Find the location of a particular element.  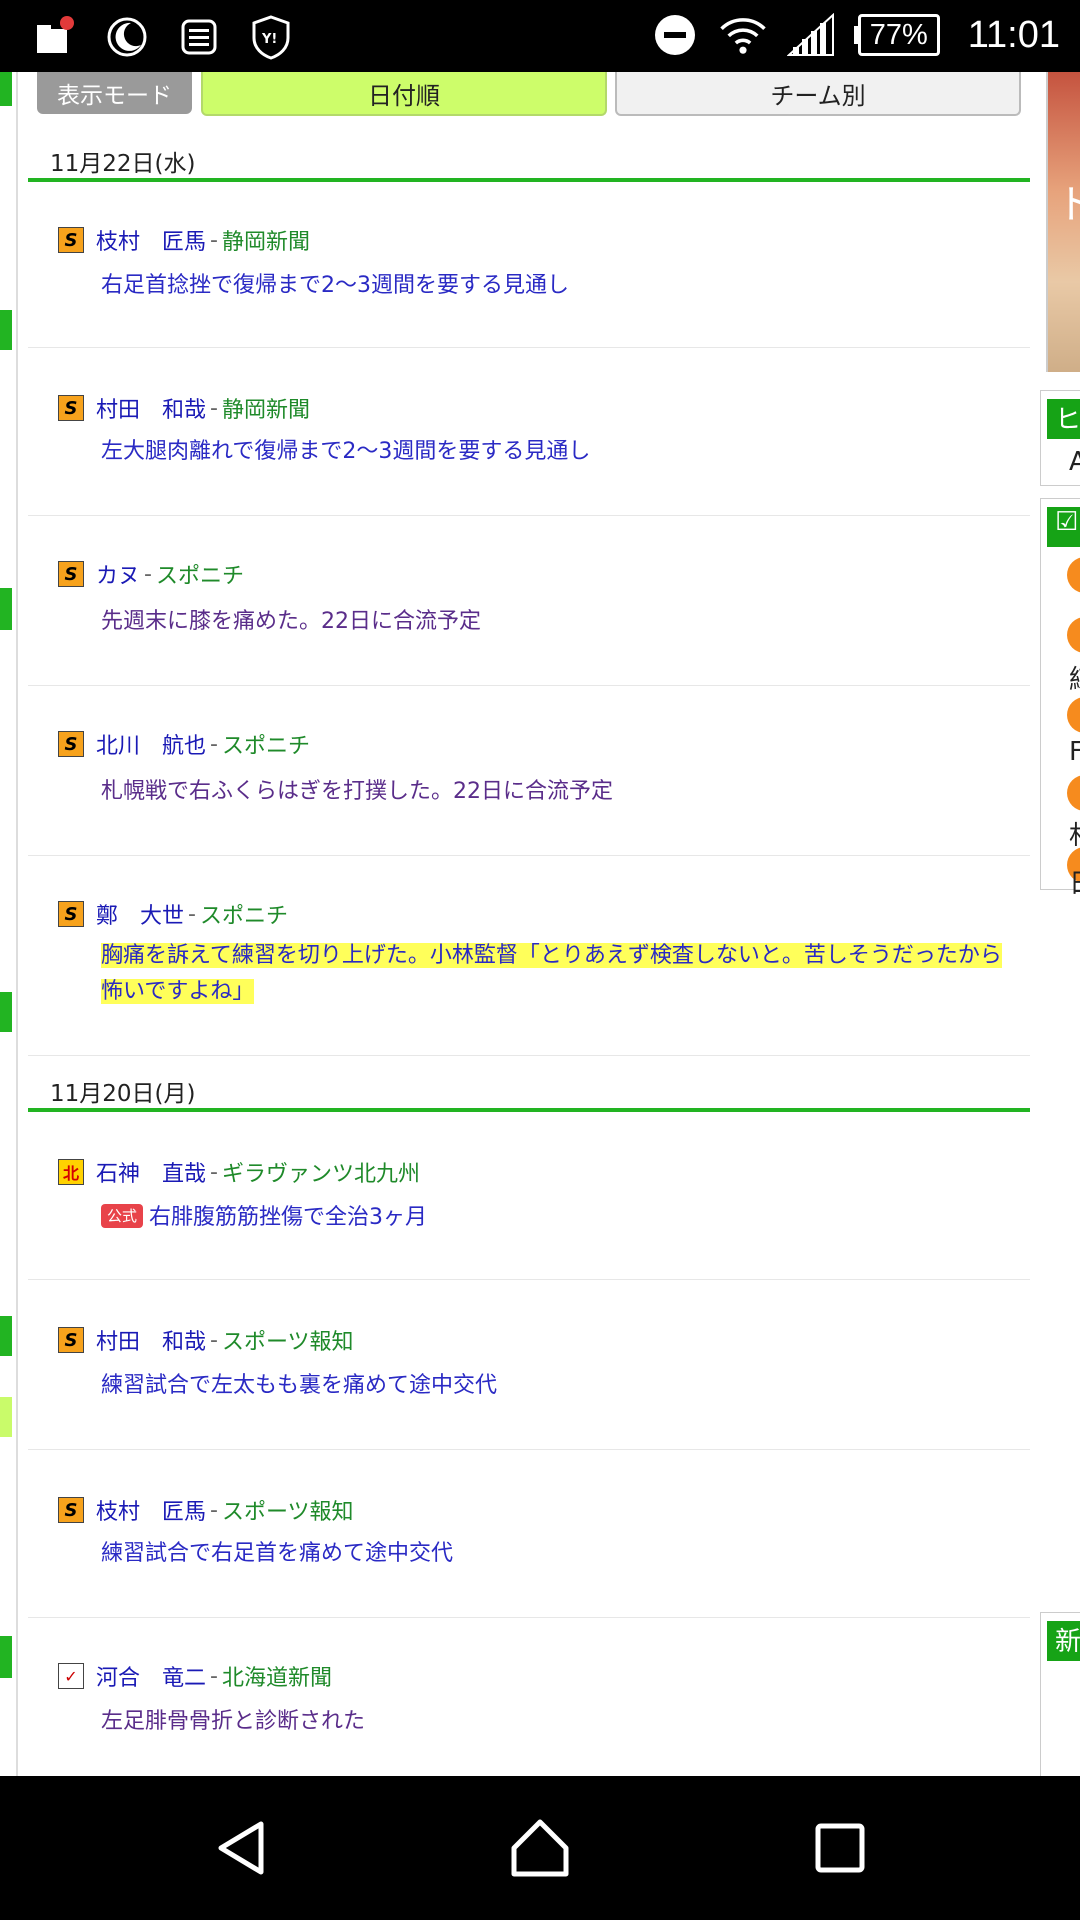

status-bar: Y! 77% 11:01 is located at coordinates (540, 36).